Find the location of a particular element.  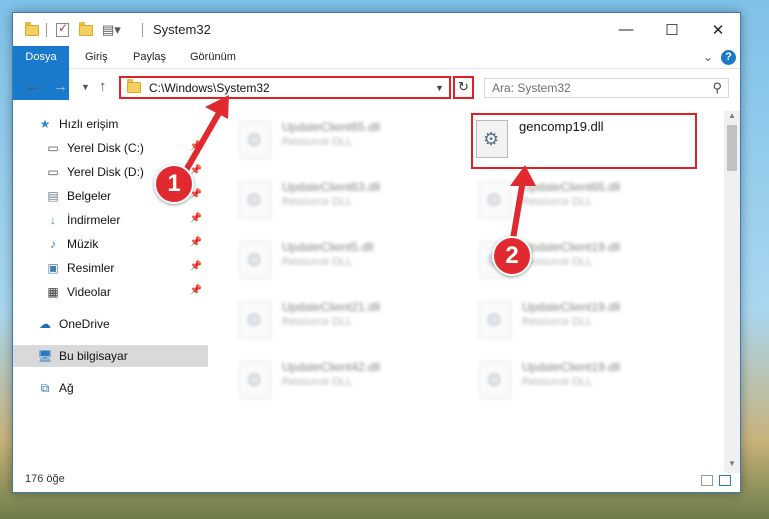

annotation-arrows is located at coordinates (359, 171).